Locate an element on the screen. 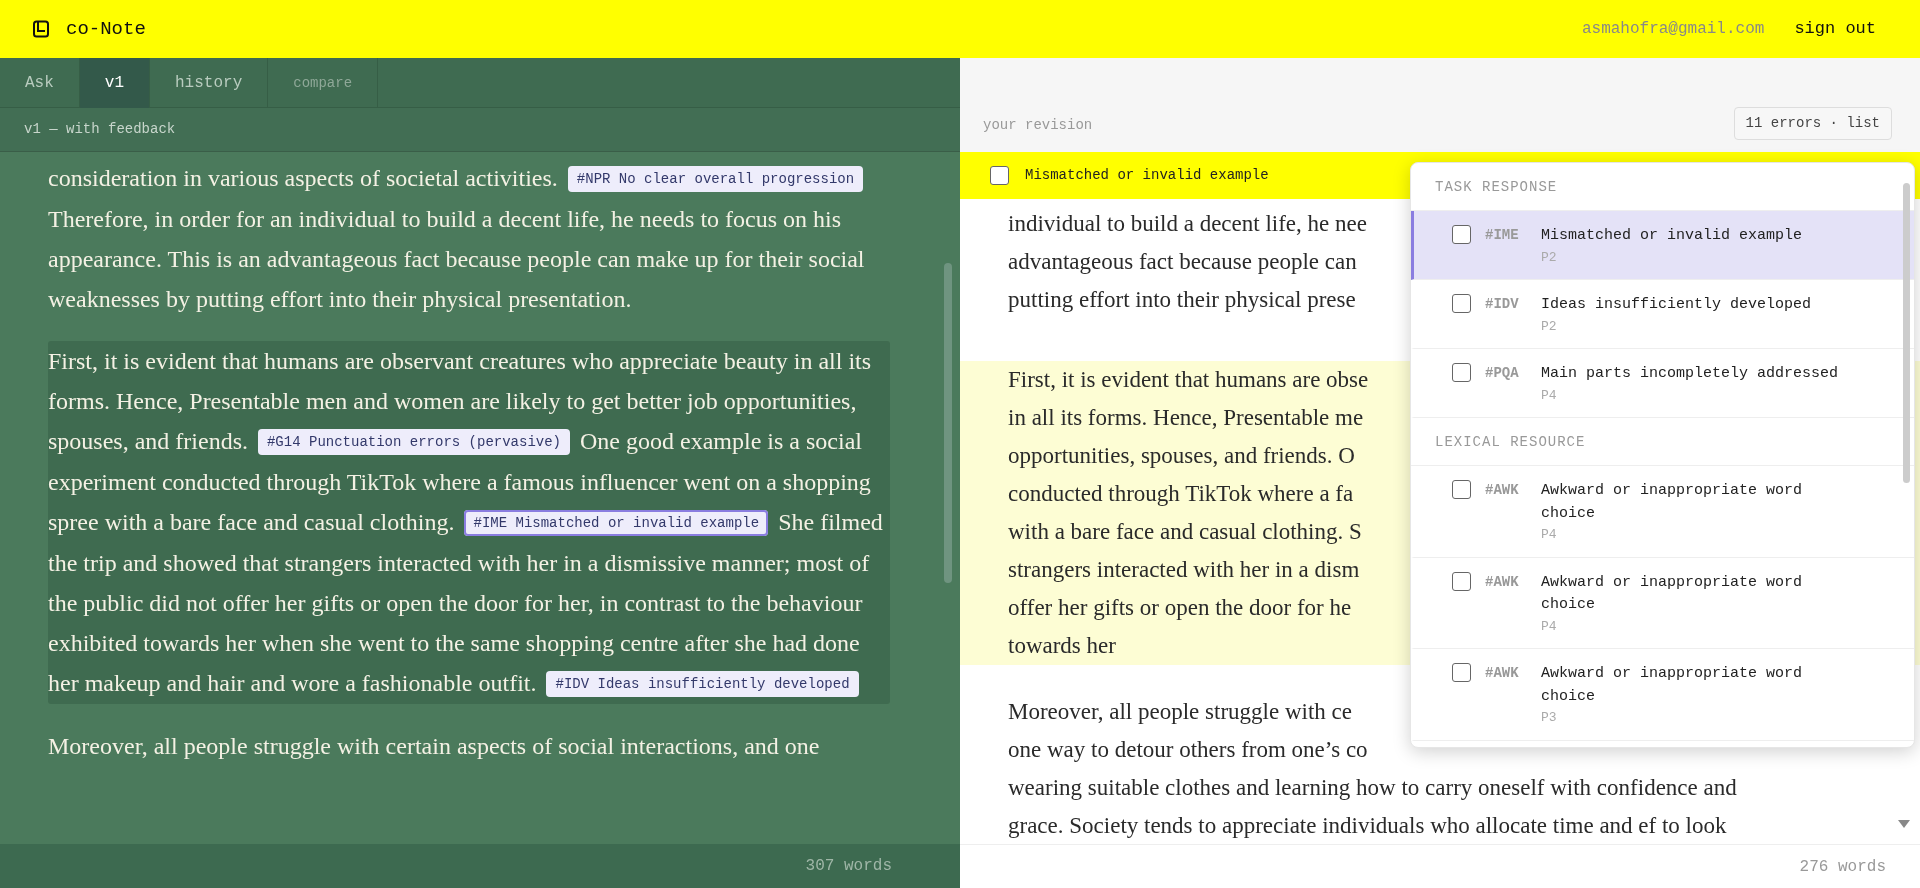 The width and height of the screenshot is (1920, 888). error-tag: #IME Mismatched or invalid example is located at coordinates (616, 523).